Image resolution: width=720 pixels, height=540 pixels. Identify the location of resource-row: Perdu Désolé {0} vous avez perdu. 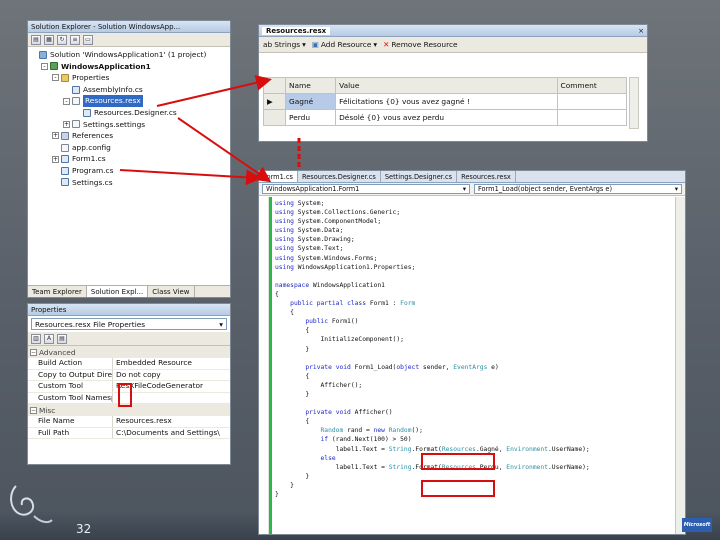
(445, 117).